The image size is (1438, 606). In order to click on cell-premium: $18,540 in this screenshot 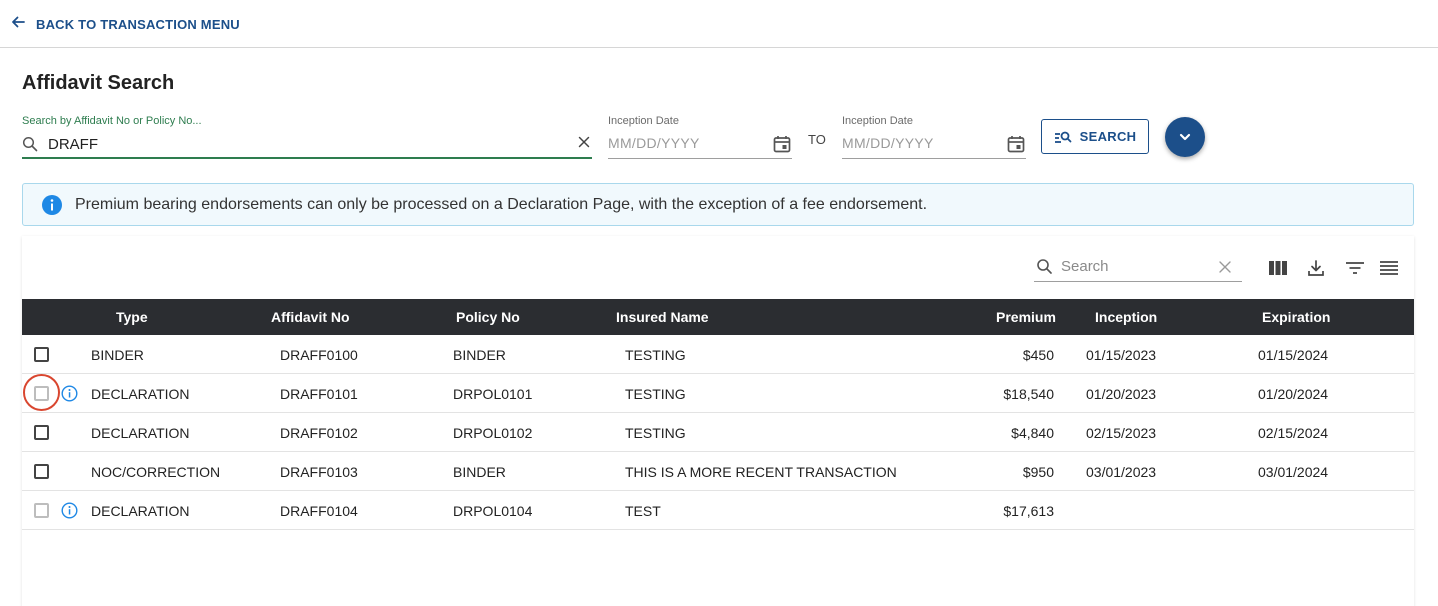, I will do `click(1028, 394)`.